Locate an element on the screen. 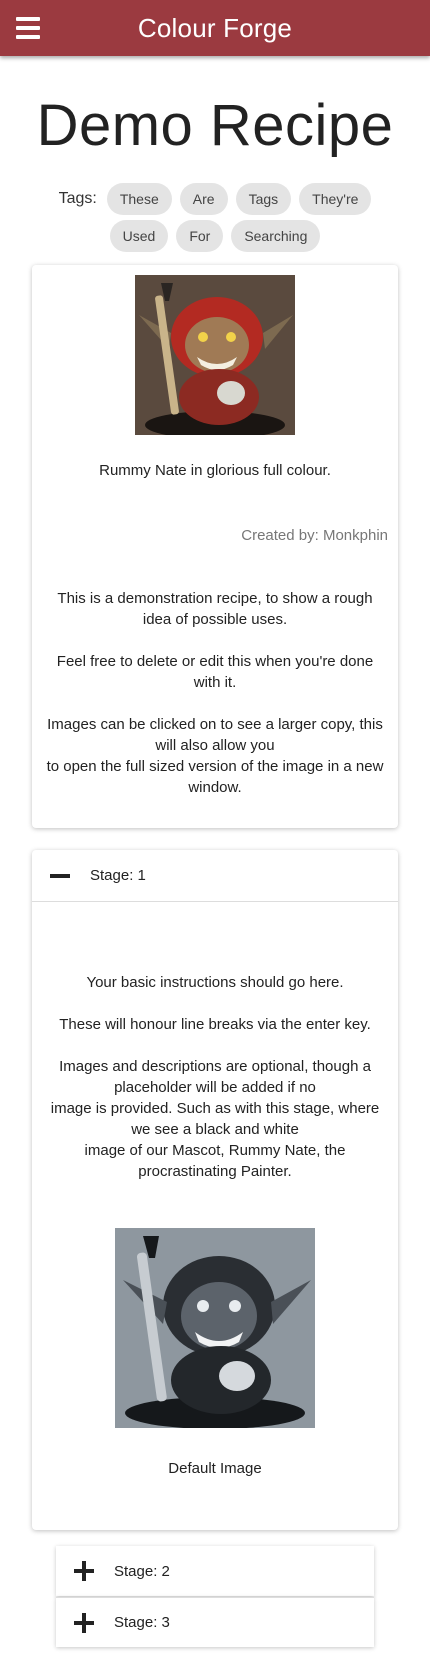  stage-1-image-caption: Default Image is located at coordinates (215, 1468).